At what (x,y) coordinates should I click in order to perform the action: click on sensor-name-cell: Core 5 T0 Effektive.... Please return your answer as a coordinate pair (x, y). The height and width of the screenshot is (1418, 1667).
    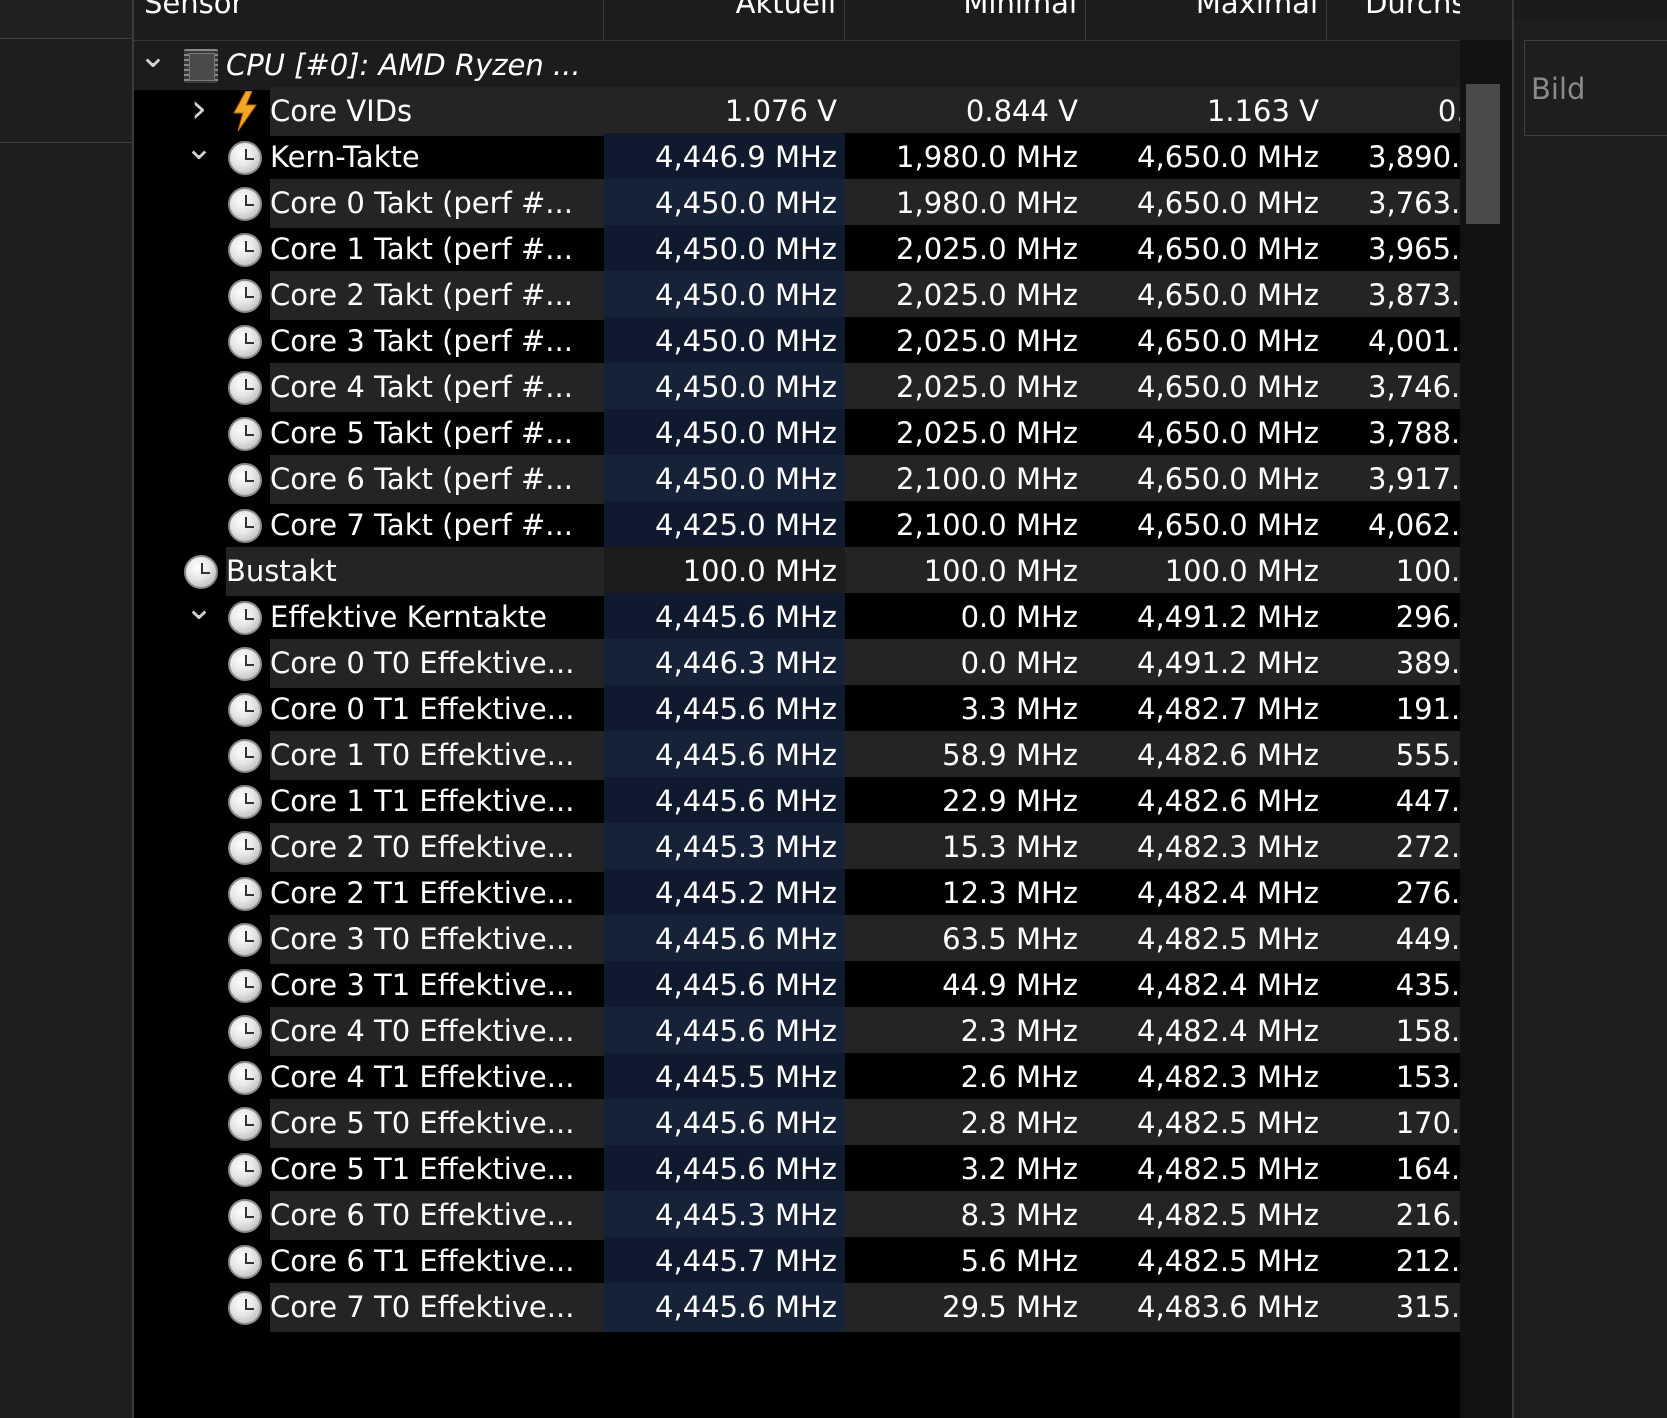
    Looking at the image, I should click on (369, 1123).